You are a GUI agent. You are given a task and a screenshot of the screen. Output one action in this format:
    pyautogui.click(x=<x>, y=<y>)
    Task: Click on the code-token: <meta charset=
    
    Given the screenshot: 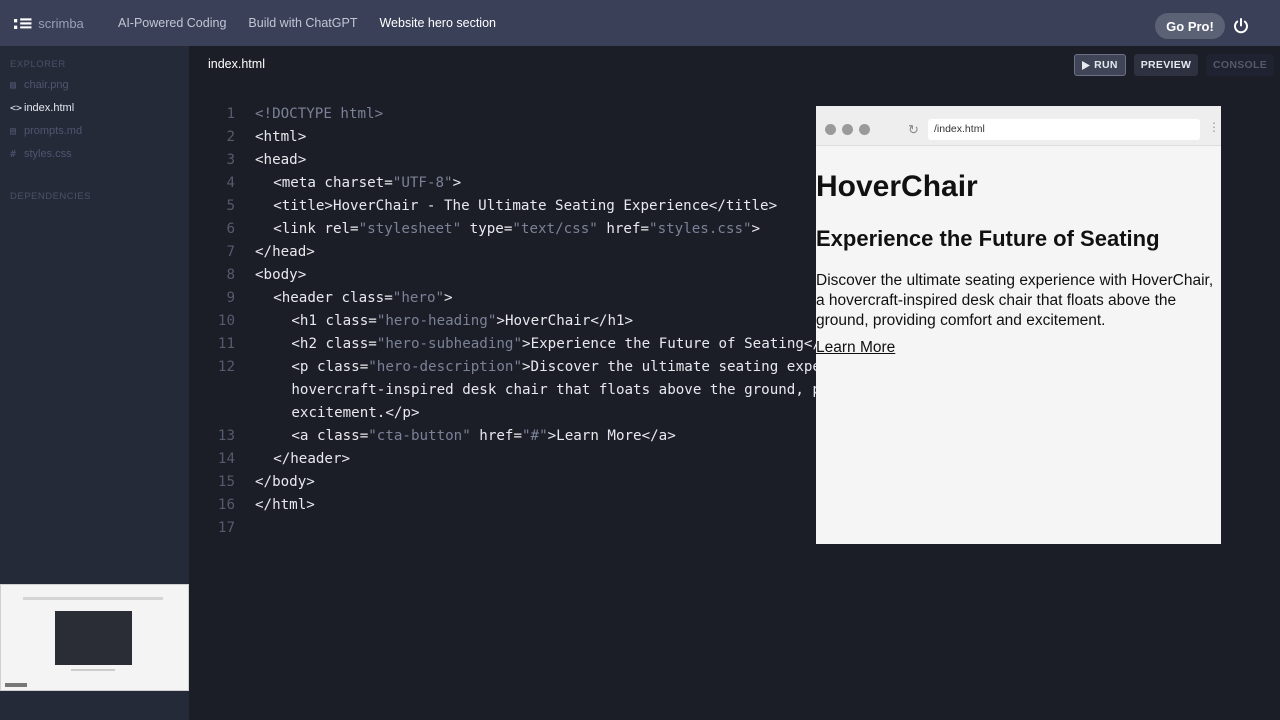 What is the action you would take?
    pyautogui.click(x=333, y=183)
    